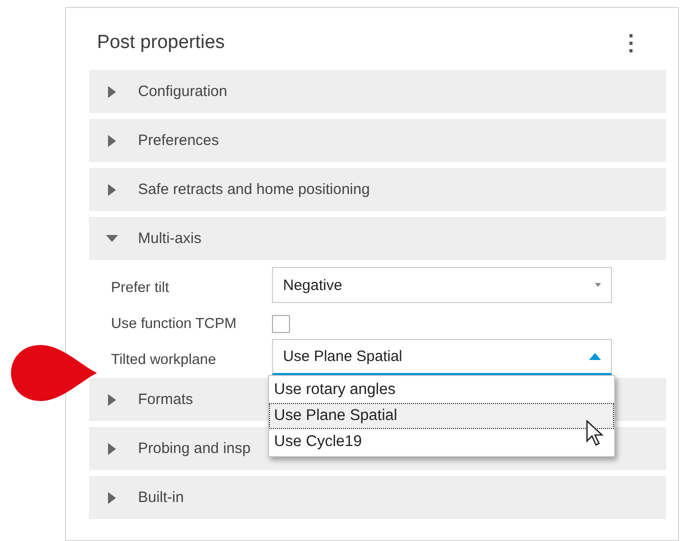  What do you see at coordinates (164, 360) in the screenshot?
I see `field-label: Tilted workplane` at bounding box center [164, 360].